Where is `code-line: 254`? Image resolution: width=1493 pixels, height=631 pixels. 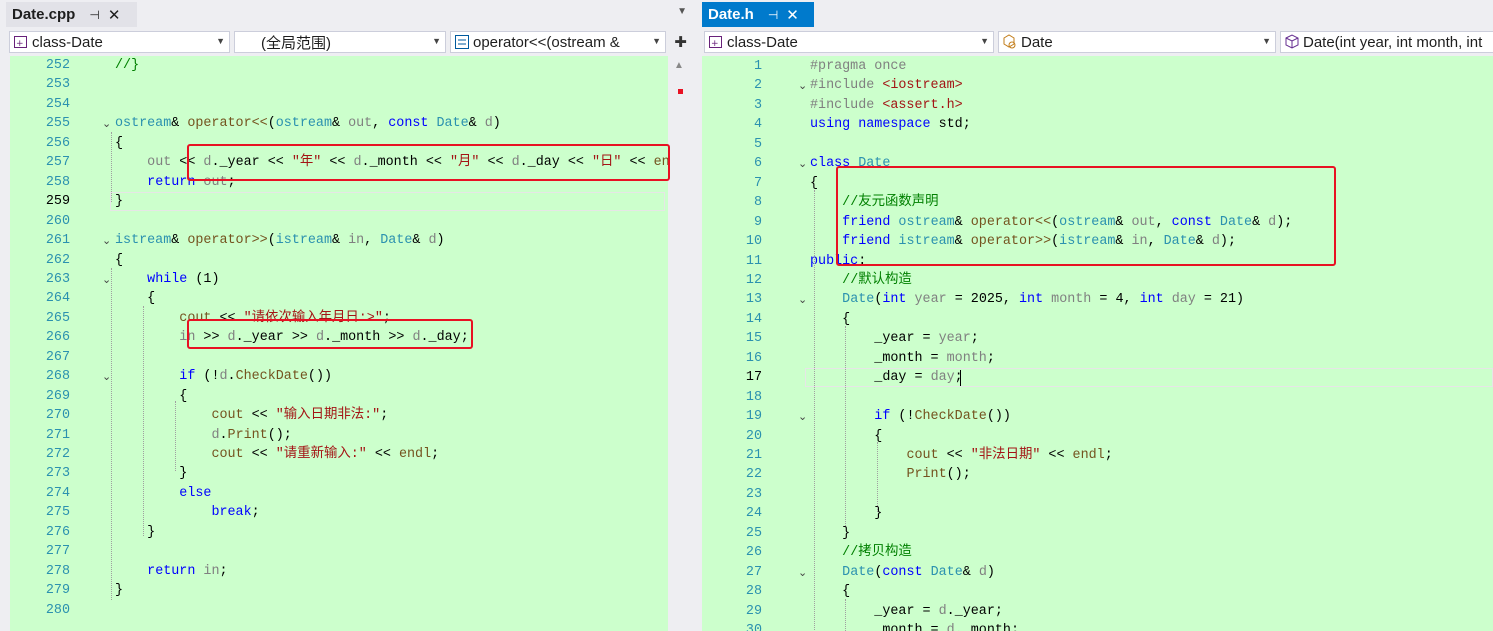
code-line: 254 is located at coordinates (346, 105).